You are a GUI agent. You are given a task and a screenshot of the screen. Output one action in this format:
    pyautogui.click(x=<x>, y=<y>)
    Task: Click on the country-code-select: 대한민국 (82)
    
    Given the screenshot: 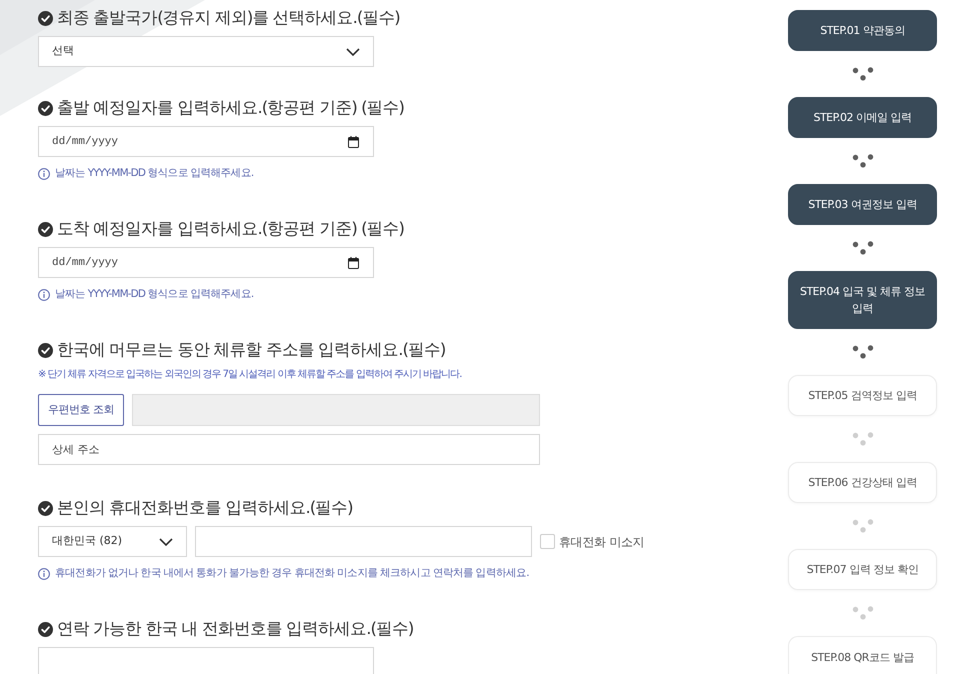 What is the action you would take?
    pyautogui.click(x=112, y=541)
    